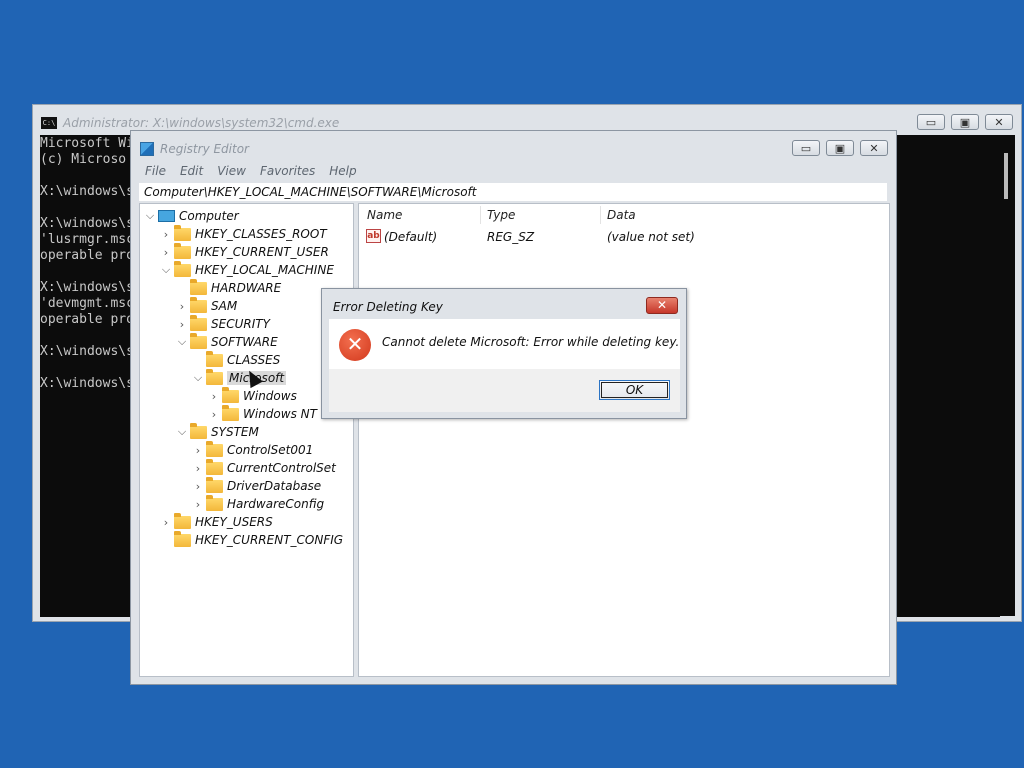  I want to click on registry-editor-icon, so click(147, 149).